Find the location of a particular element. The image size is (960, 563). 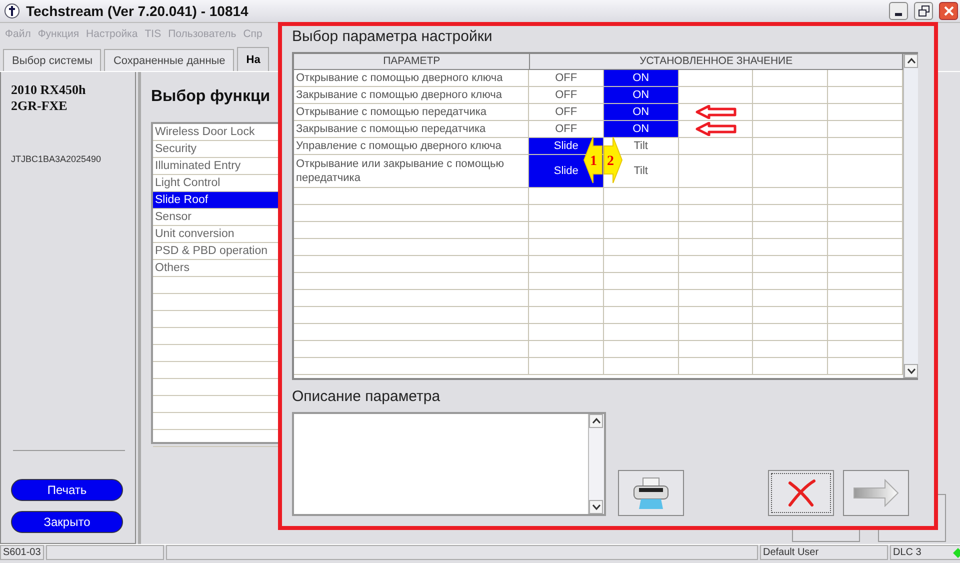

tab: Сохраненные данные is located at coordinates (169, 60).